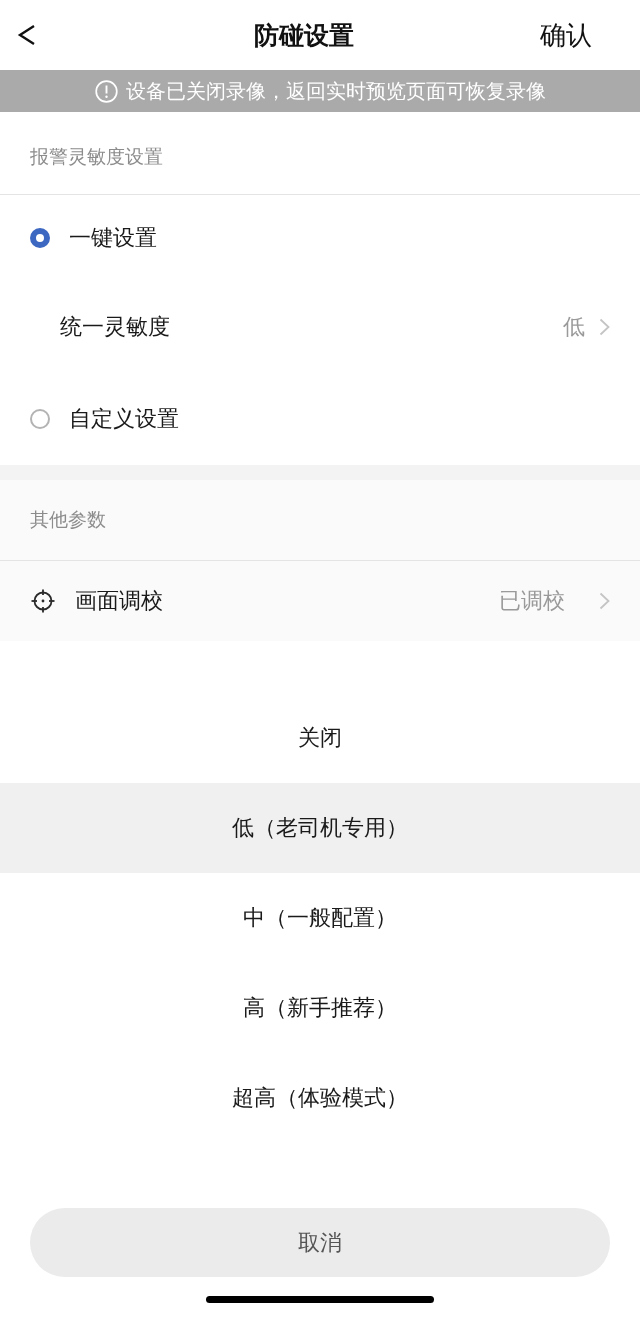  I want to click on option-label: 自定义设置, so click(124, 419).